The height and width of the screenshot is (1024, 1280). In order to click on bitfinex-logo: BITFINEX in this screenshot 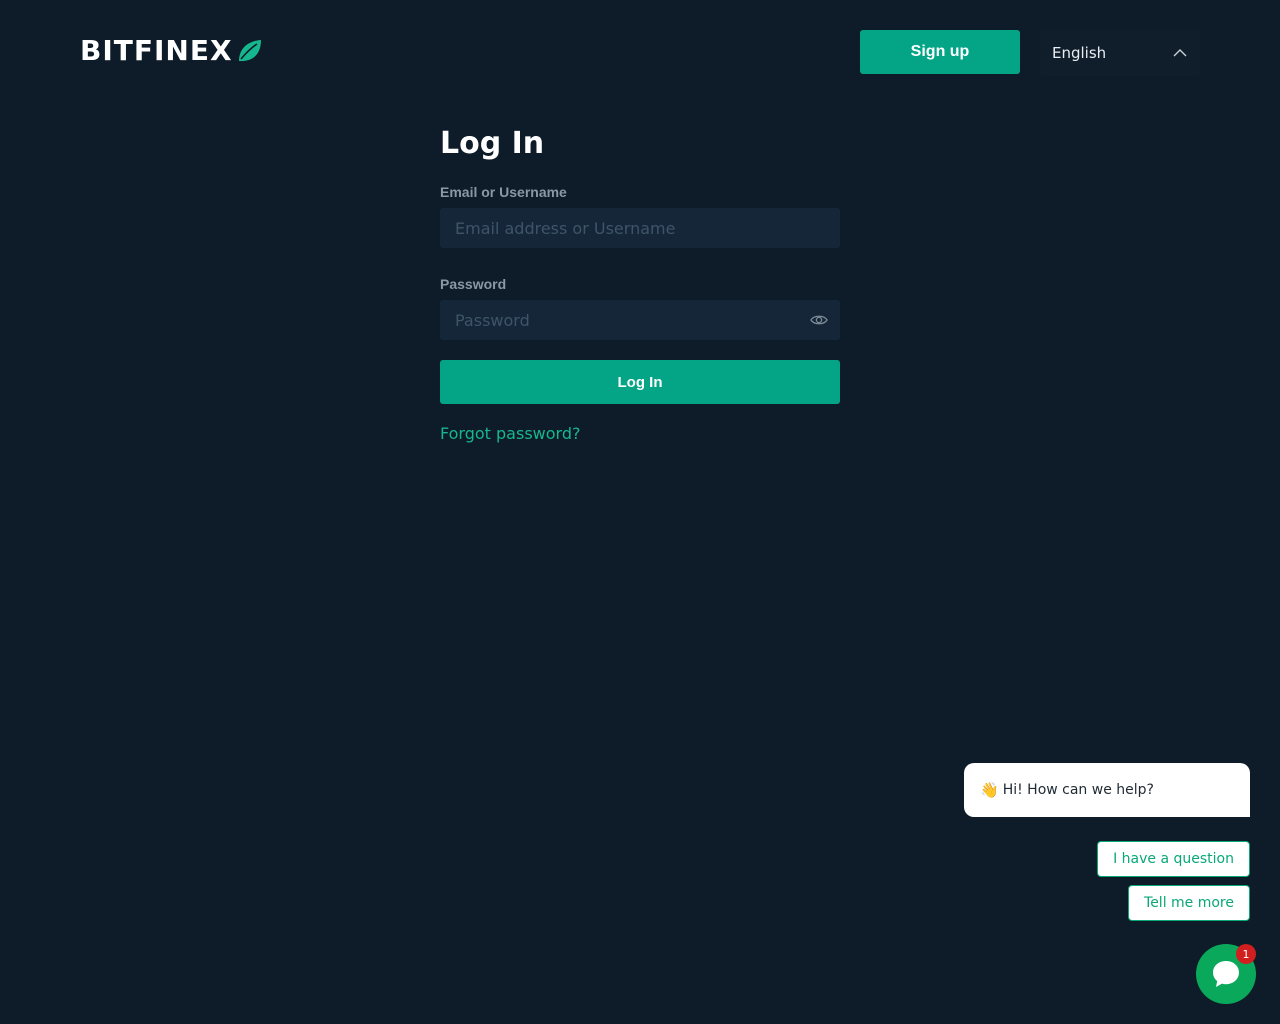, I will do `click(171, 51)`.